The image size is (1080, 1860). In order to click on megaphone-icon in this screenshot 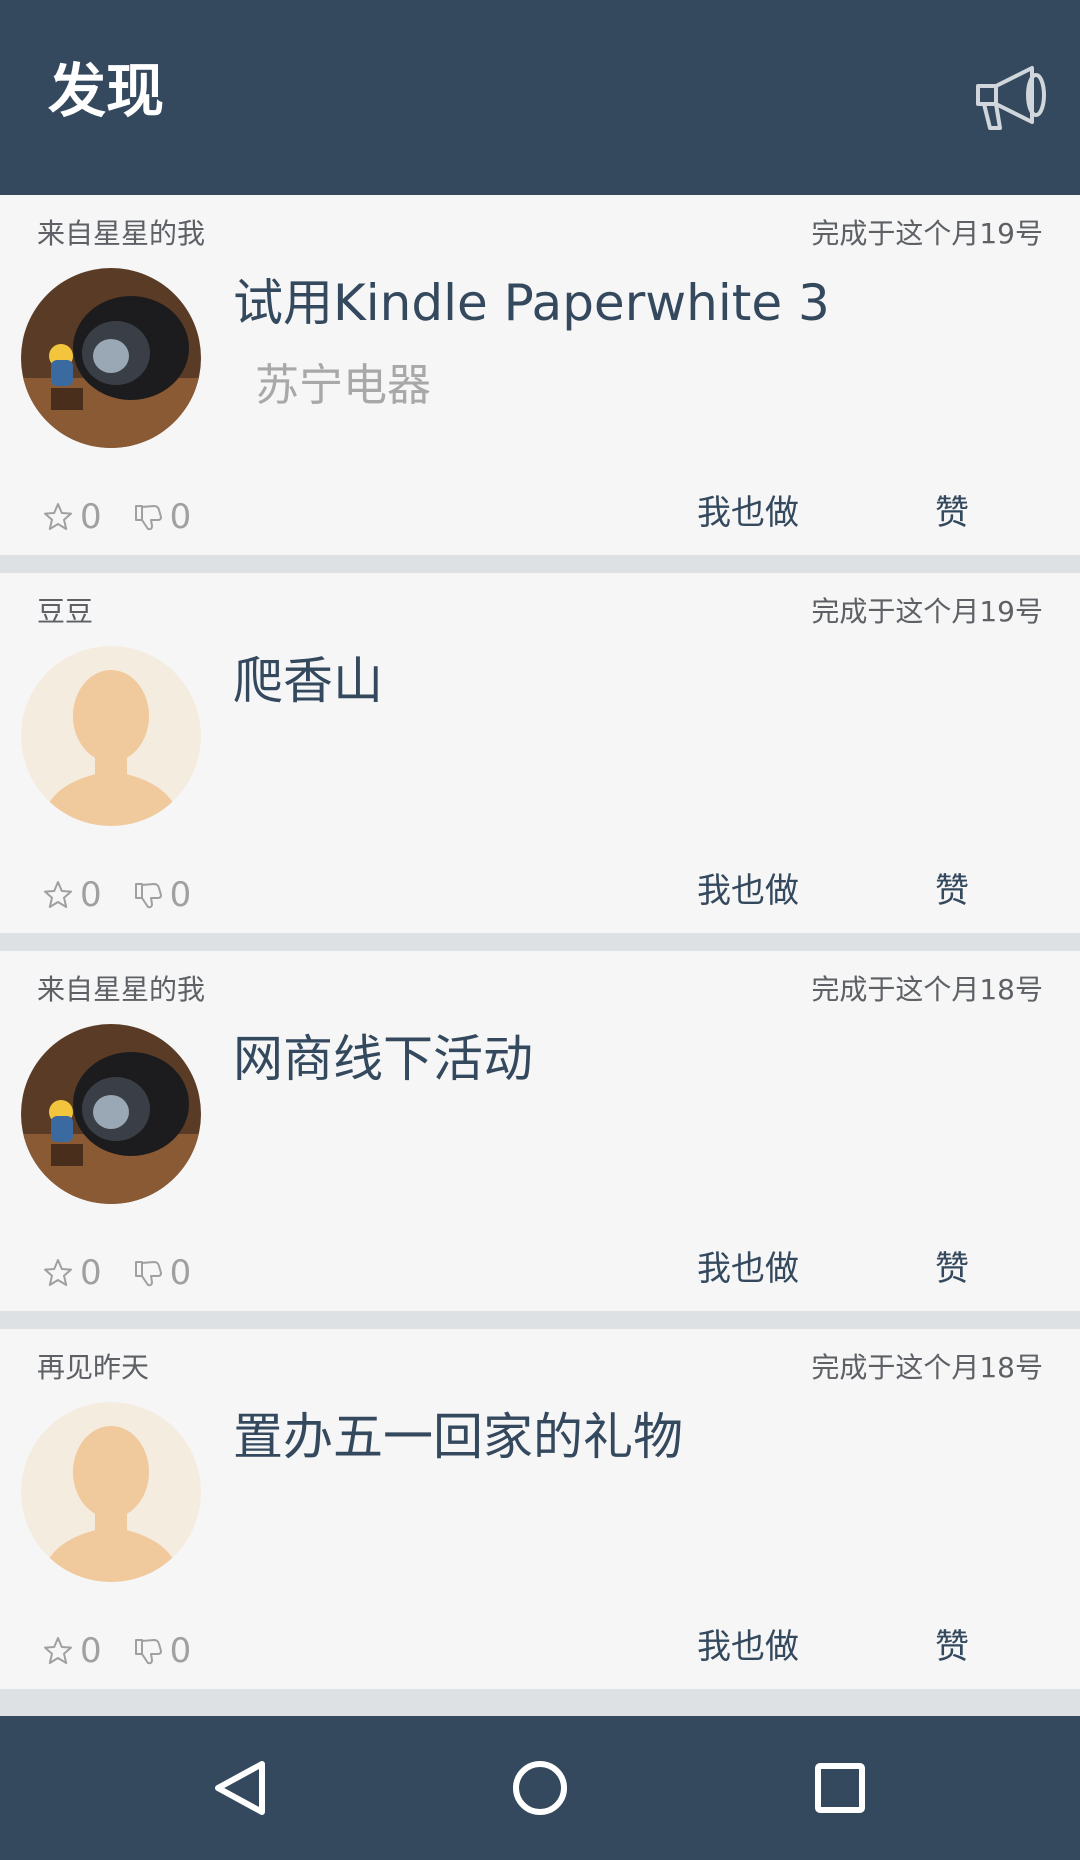, I will do `click(1012, 97)`.